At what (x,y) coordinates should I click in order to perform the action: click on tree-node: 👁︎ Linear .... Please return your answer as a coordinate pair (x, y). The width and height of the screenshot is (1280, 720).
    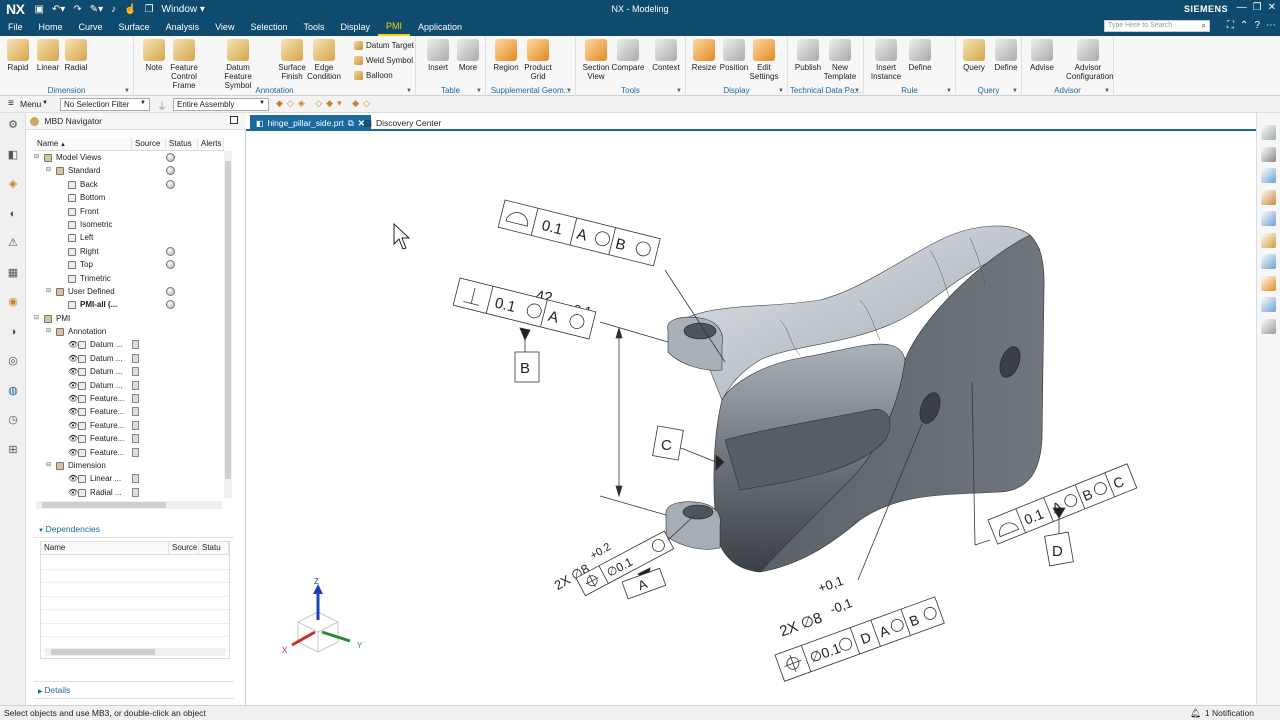
    Looking at the image, I should click on (134, 478).